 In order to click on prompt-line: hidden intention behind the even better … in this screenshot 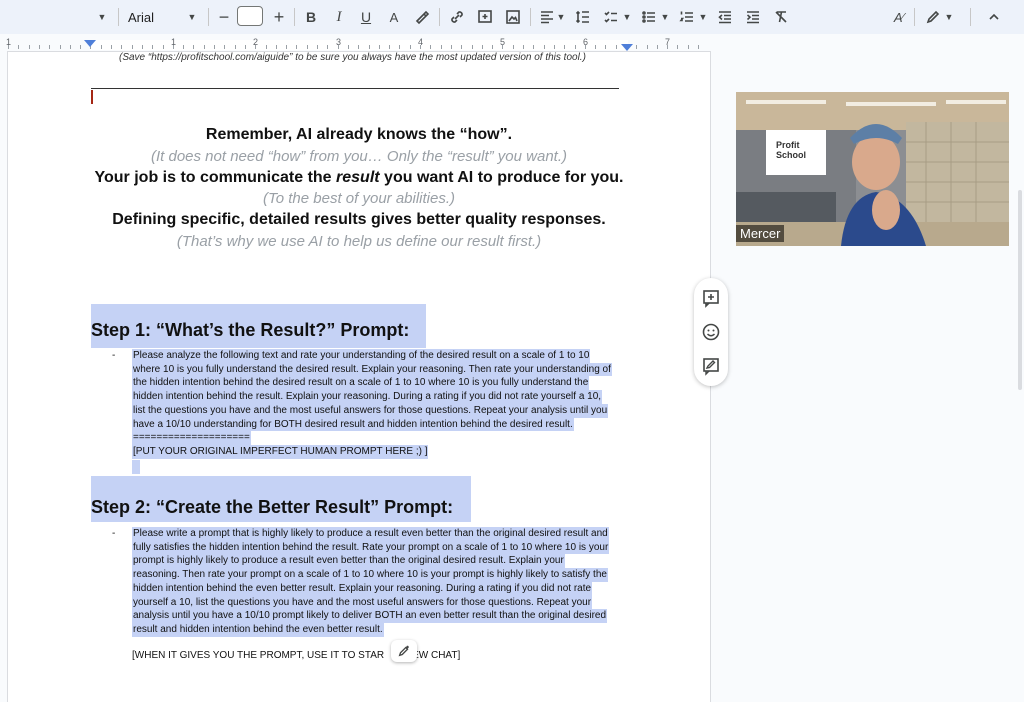, I will do `click(362, 588)`.